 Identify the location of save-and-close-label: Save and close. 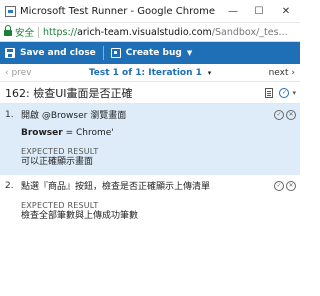
(58, 53).